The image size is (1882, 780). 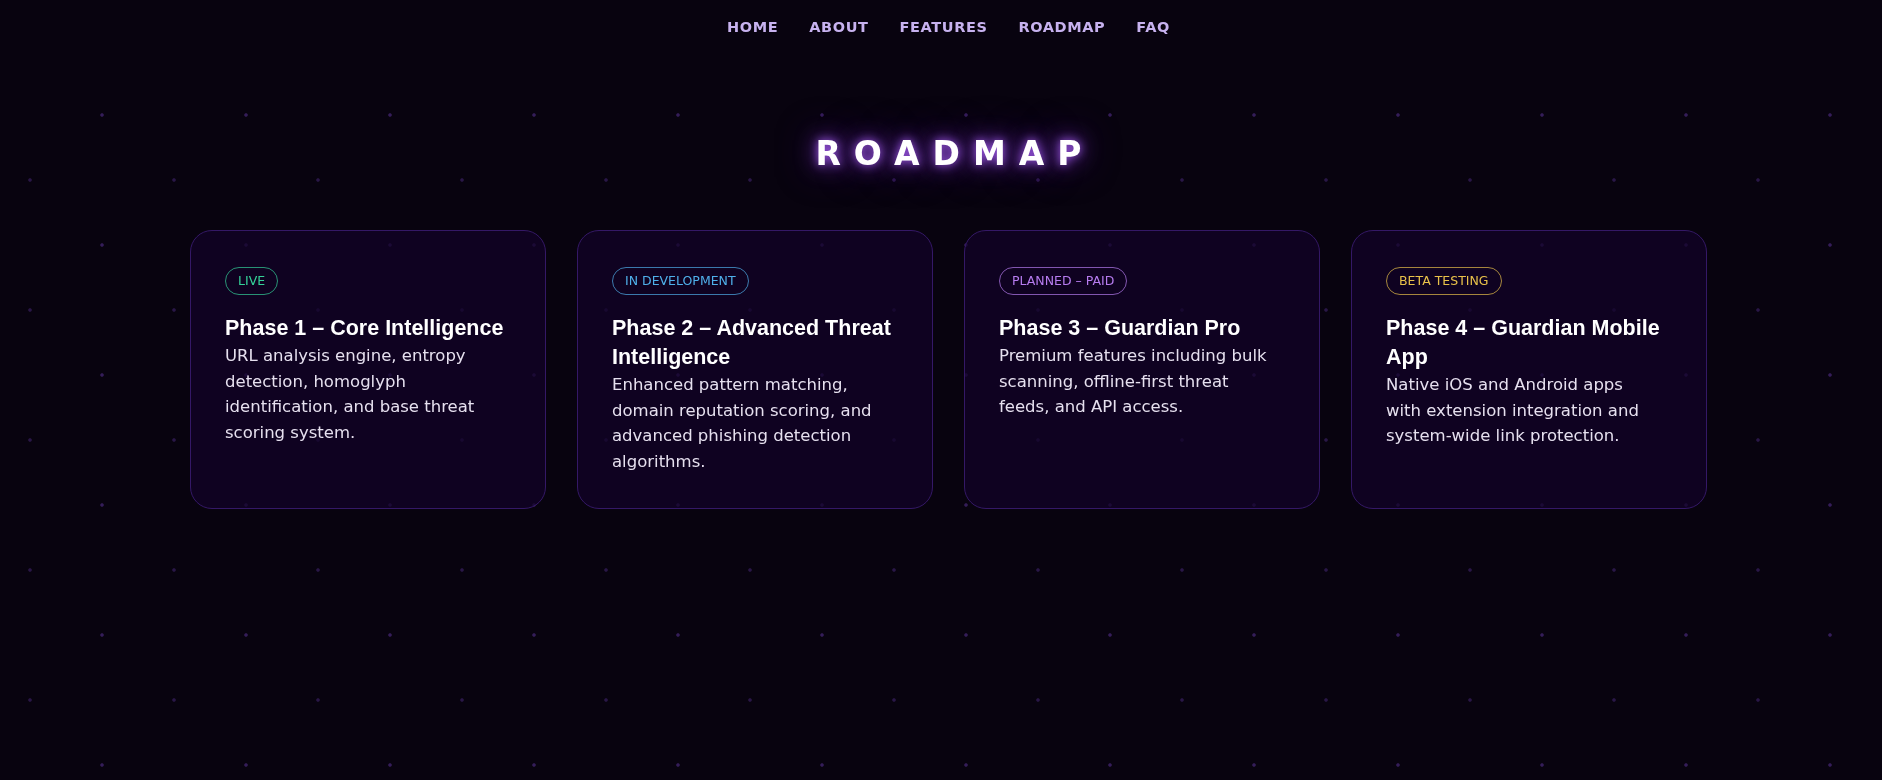 I want to click on phase-title: Phase 3 – Guardian Pro, so click(x=1120, y=328).